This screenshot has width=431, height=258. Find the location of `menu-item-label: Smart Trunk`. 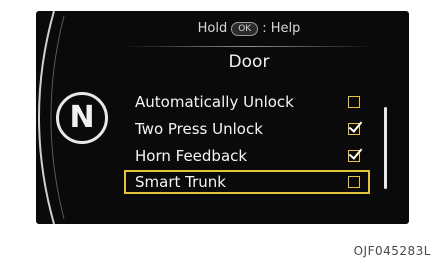

menu-item-label: Smart Trunk is located at coordinates (180, 182).